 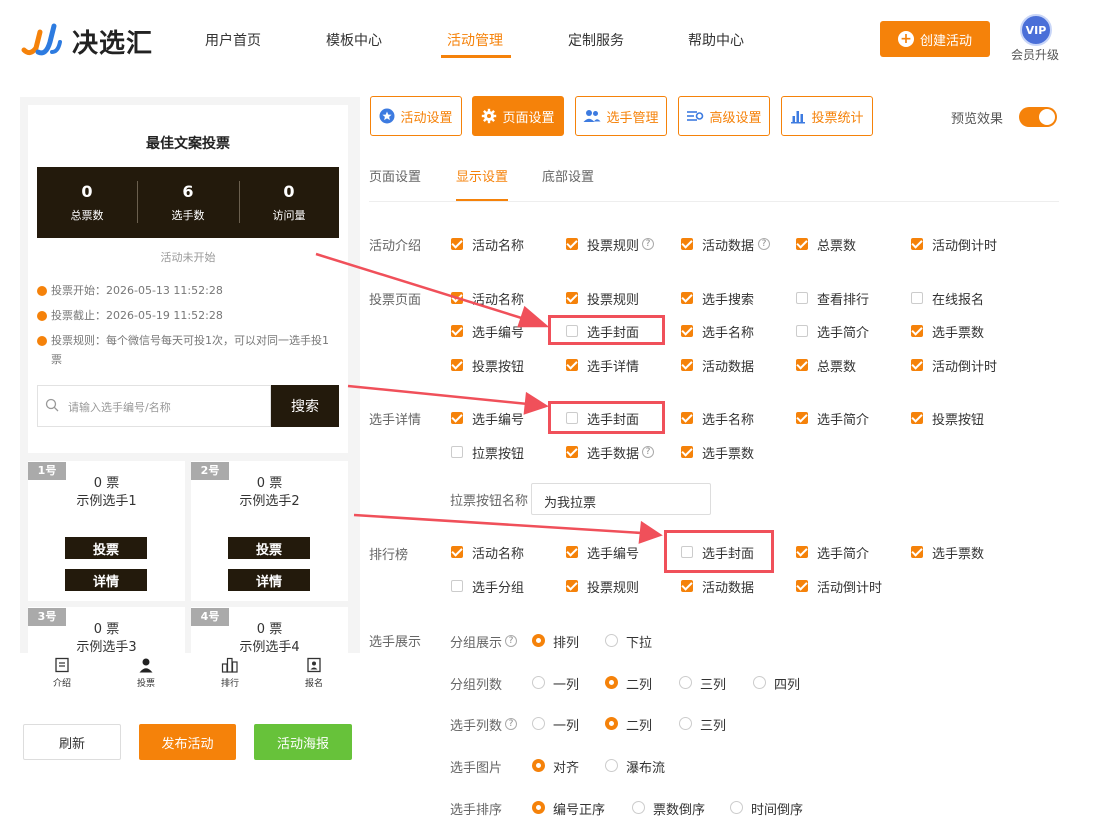 I want to click on vip-icon: VIP, so click(x=1036, y=30).